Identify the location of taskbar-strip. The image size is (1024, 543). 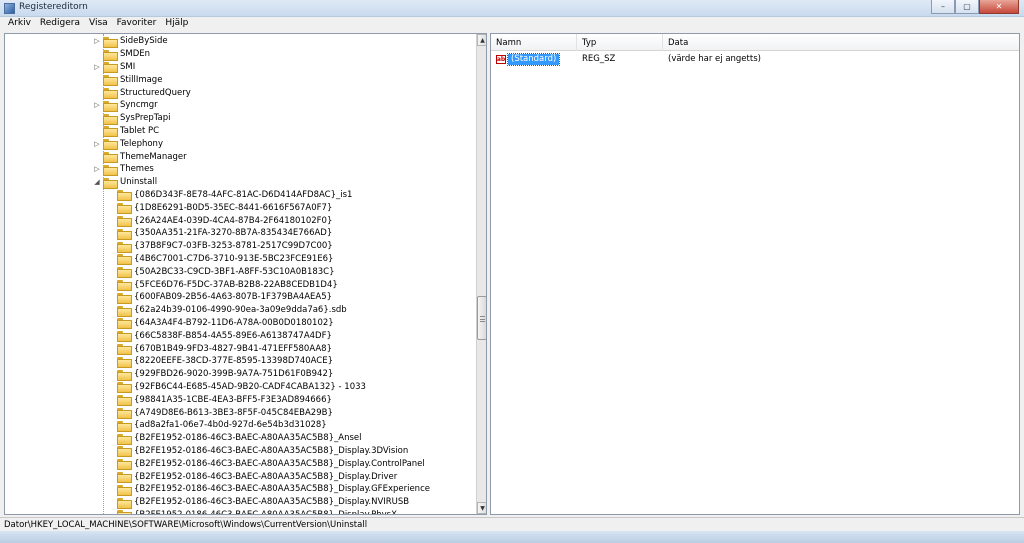
(512, 537).